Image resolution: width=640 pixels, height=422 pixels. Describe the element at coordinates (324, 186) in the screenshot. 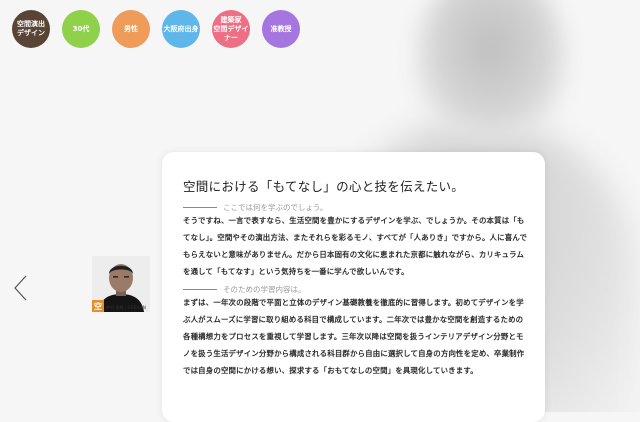

I see `card-title: 空間における「もてなし」の心と技を伝えたい。` at that location.